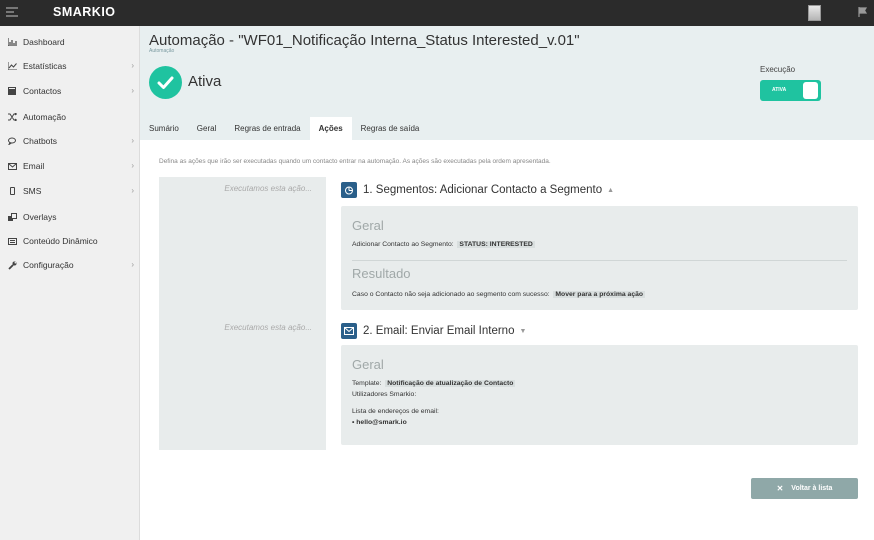 The width and height of the screenshot is (874, 540). I want to click on sidebar-item-configuracao: Configuração ›, so click(70, 265).